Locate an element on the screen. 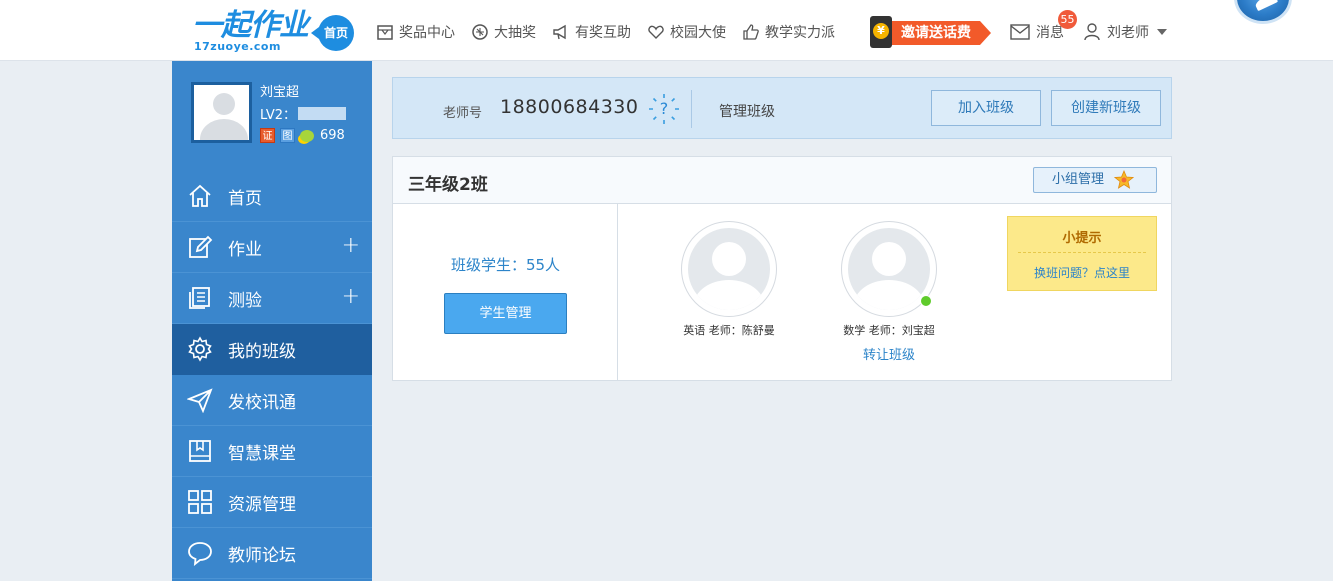 Image resolution: width=1333 pixels, height=581 pixels. online-status-dot is located at coordinates (926, 301).